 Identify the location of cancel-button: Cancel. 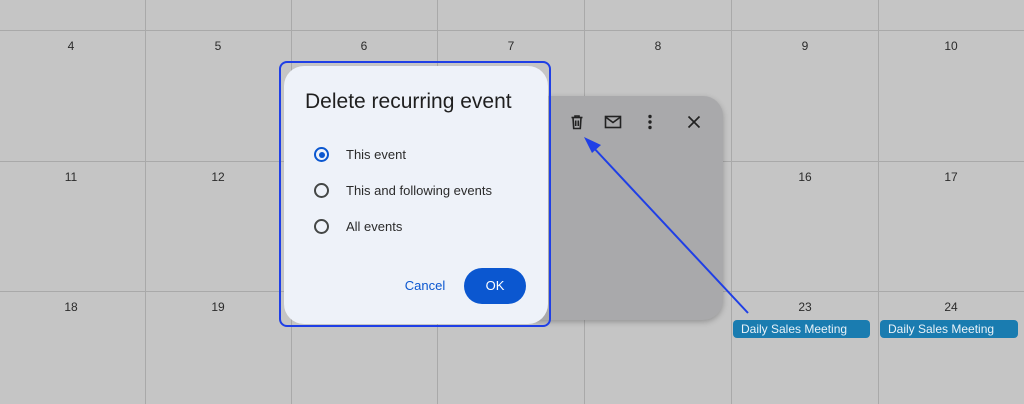
(425, 286).